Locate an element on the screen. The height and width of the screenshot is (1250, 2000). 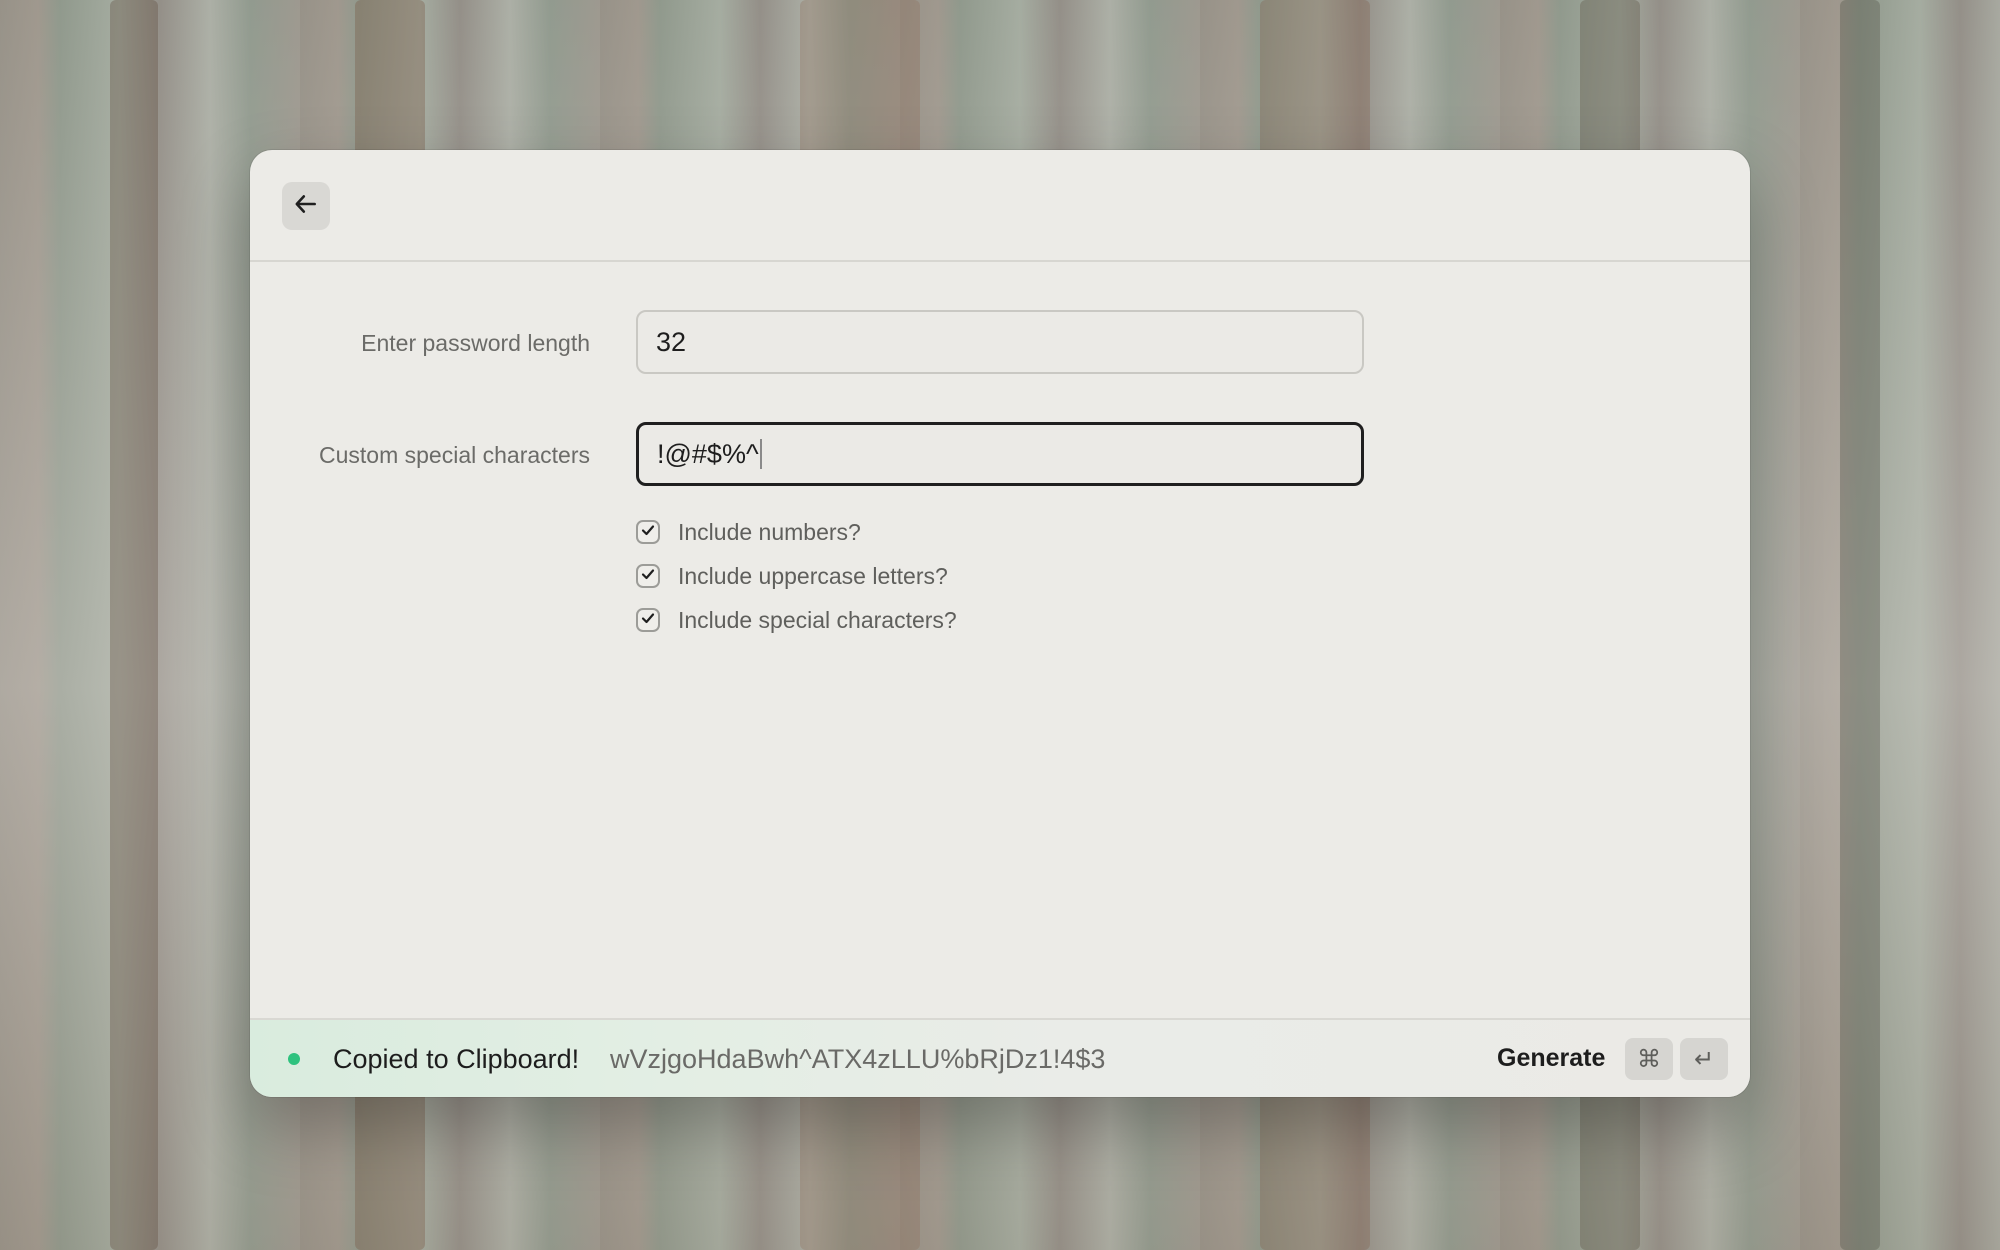
generated-password: wVzjgoHdaBwh^ATX4zLLU%bRjDz1!4$3 is located at coordinates (858, 1059).